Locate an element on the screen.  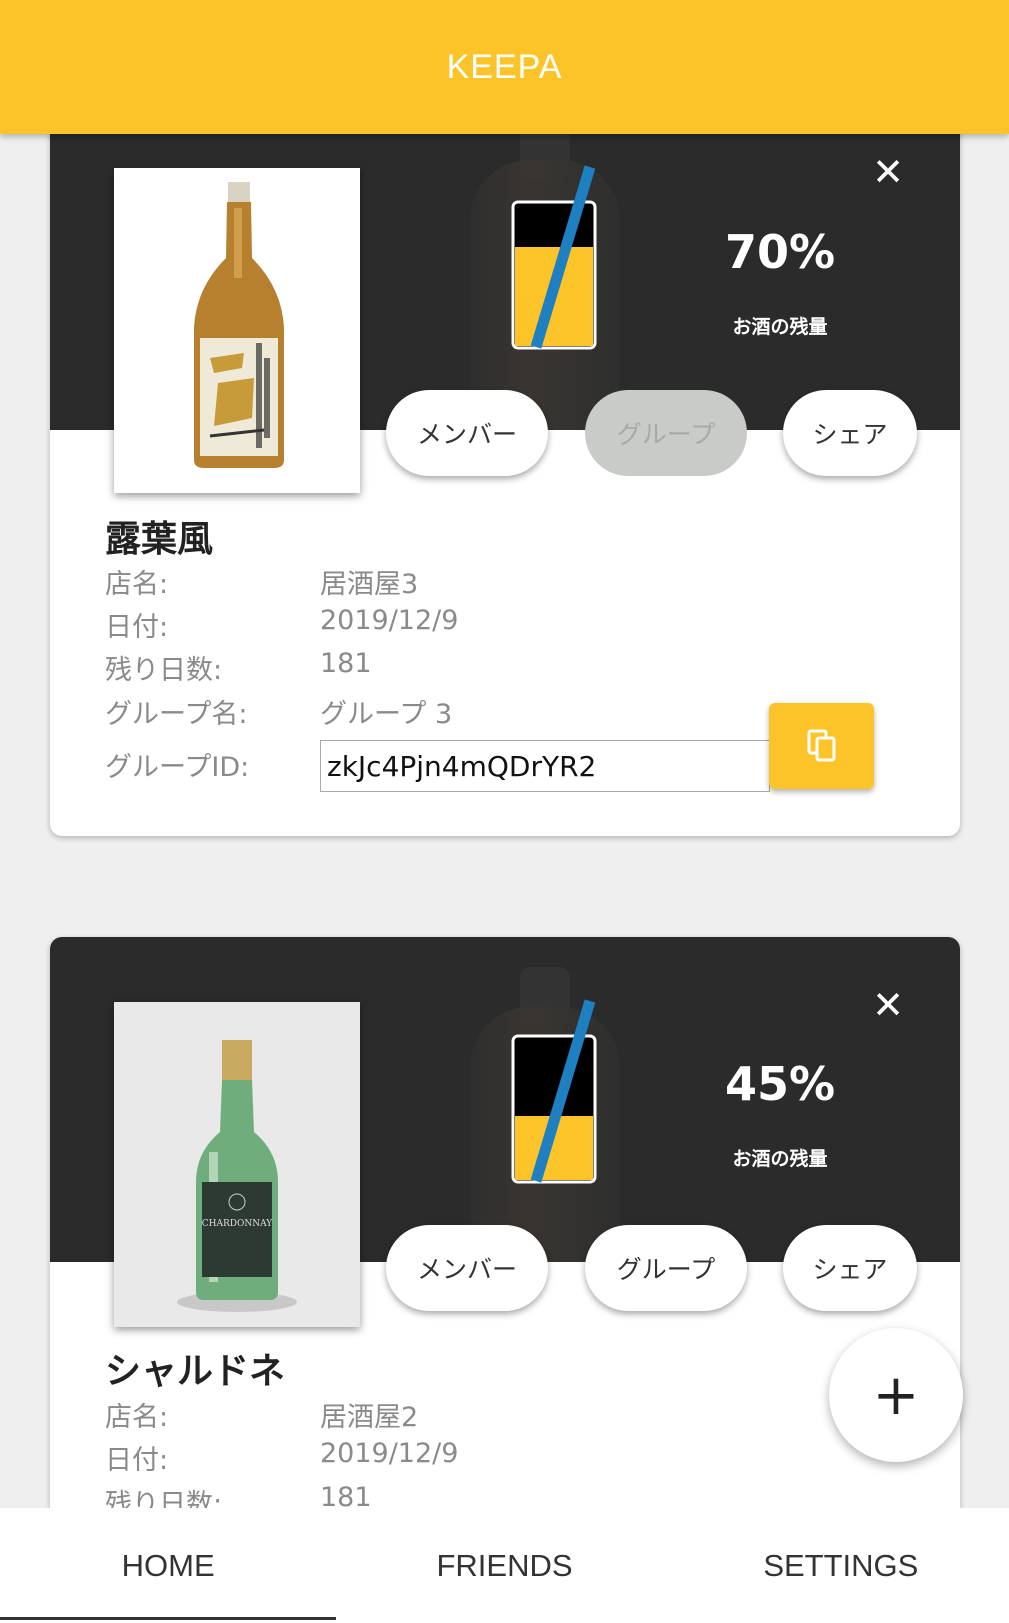
copy-button is located at coordinates (821, 746).